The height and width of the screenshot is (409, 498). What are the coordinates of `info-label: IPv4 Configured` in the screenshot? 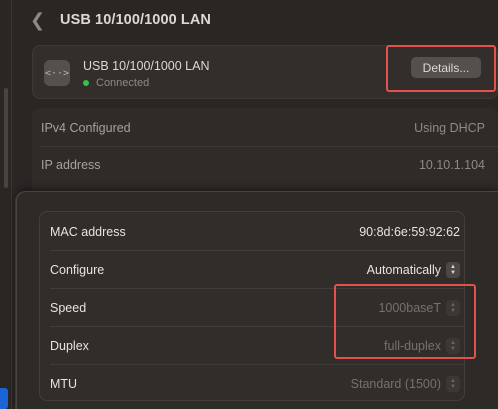 It's located at (86, 128).